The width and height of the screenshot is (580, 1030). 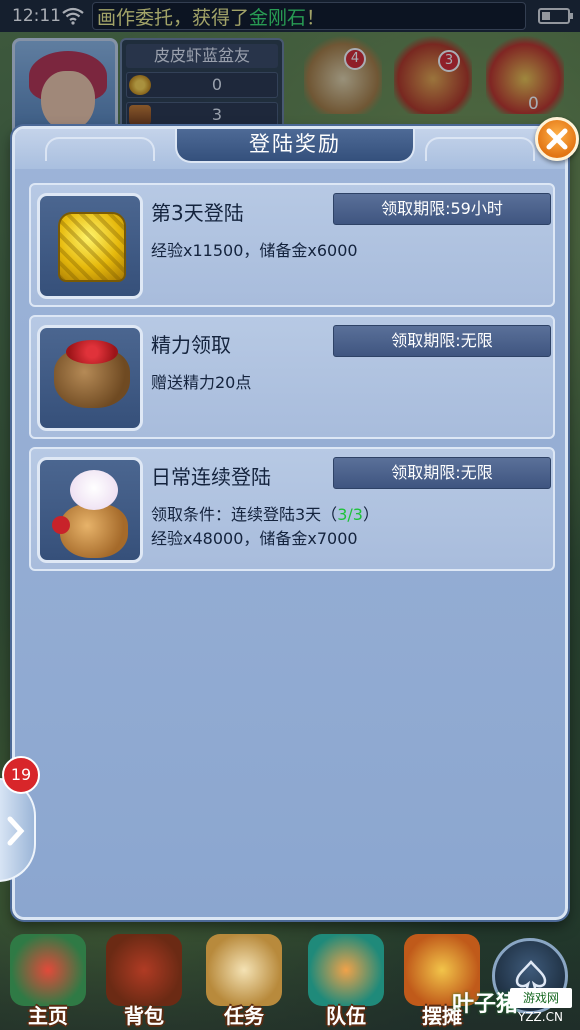 What do you see at coordinates (541, 998) in the screenshot?
I see `watermark-box: 游戏网` at bounding box center [541, 998].